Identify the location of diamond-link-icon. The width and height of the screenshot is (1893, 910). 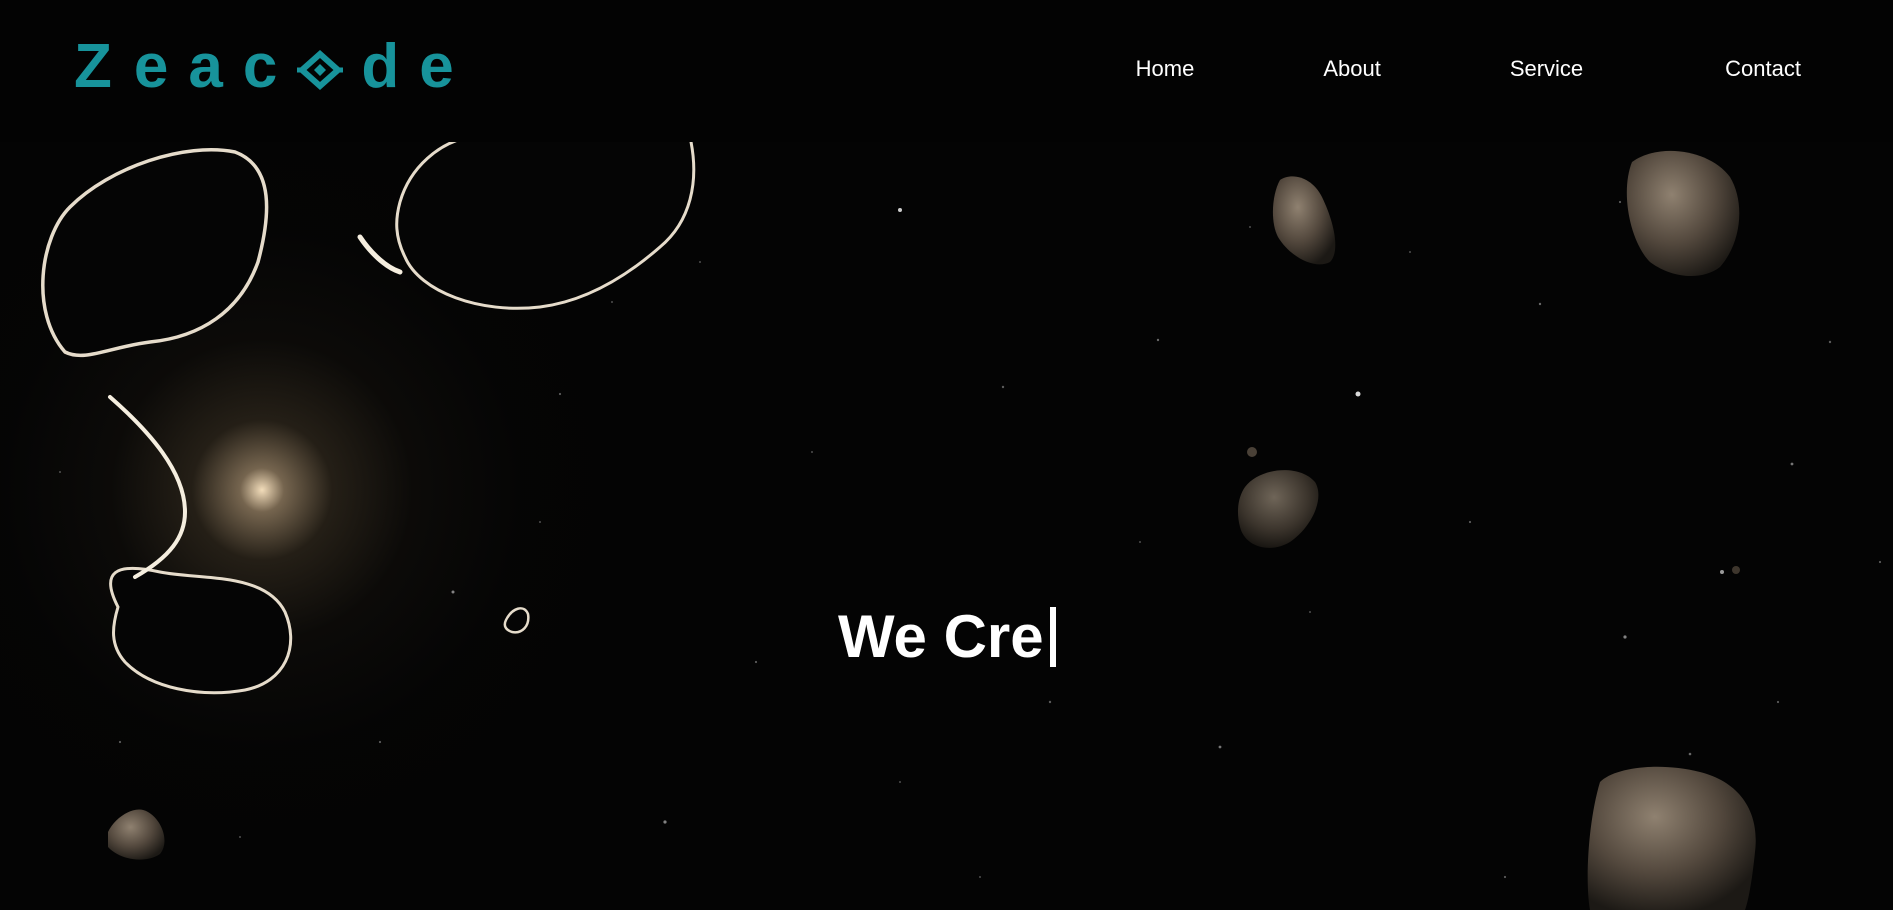
(320, 70).